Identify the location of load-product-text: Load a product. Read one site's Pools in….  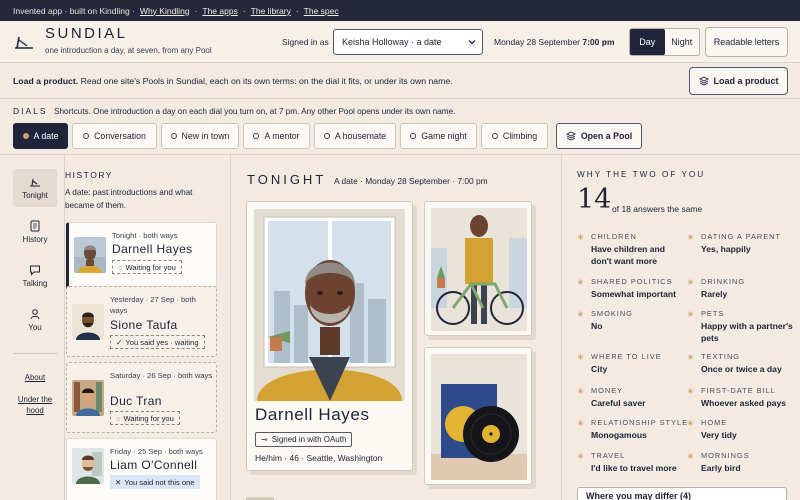
(233, 81).